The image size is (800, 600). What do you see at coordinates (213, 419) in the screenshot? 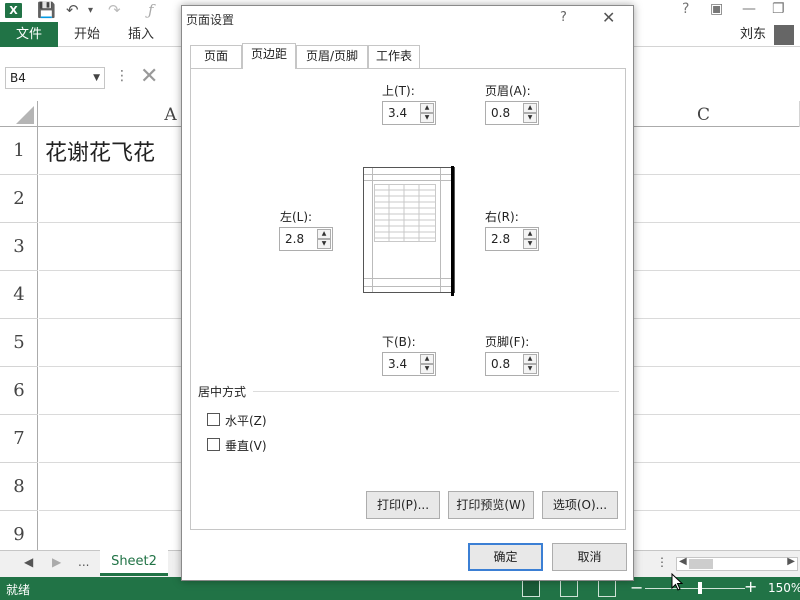
I see `center-horizontally-checkbox` at bounding box center [213, 419].